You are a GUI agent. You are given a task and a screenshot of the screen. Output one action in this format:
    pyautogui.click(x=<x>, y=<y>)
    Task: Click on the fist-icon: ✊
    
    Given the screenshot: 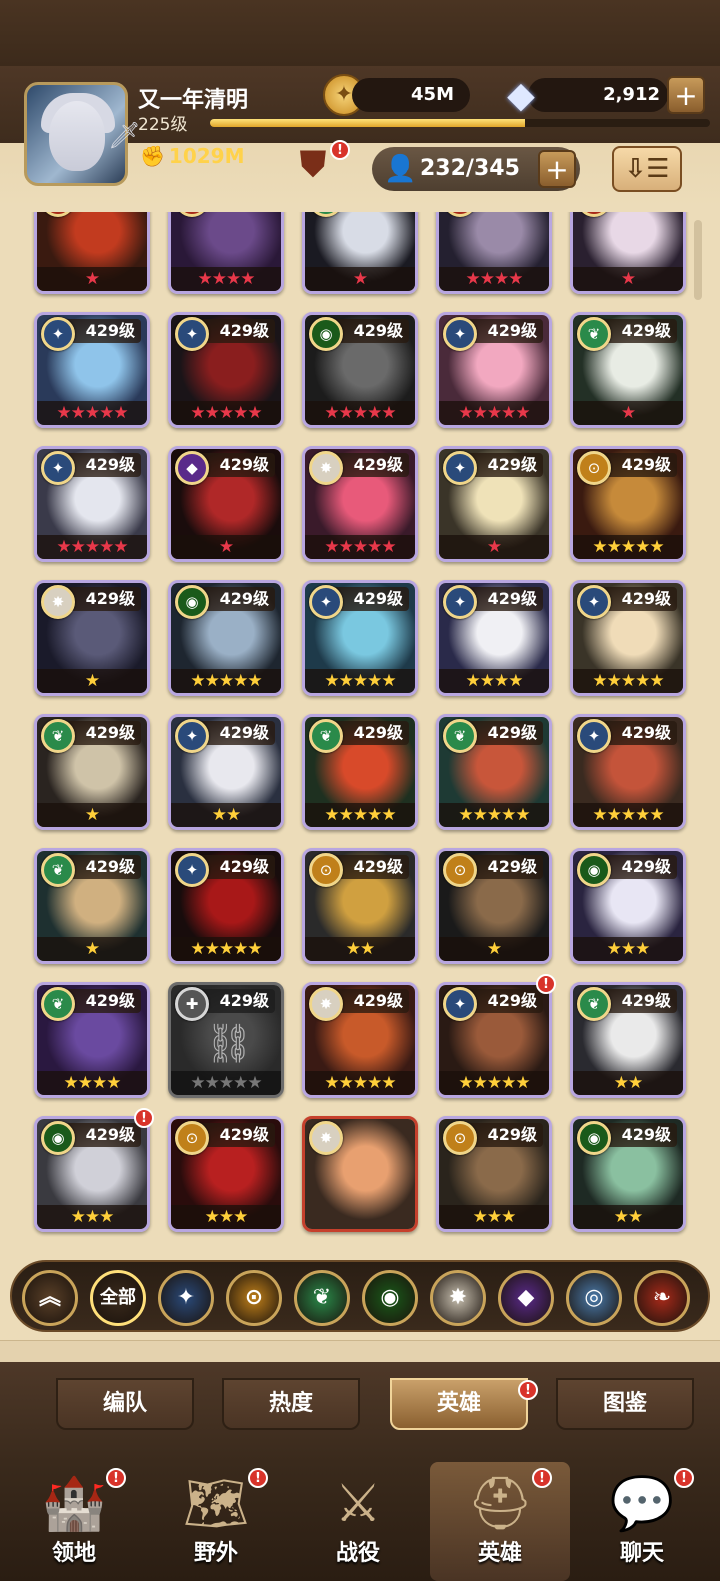 What is the action you would take?
    pyautogui.click(x=152, y=156)
    